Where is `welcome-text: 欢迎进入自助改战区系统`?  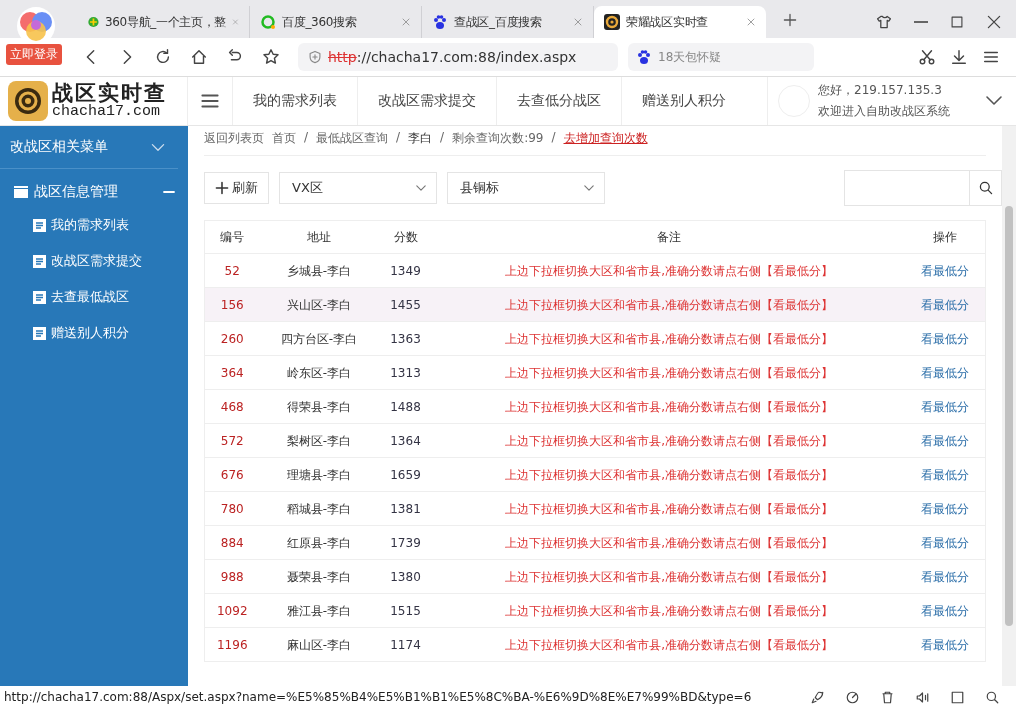 welcome-text: 欢迎进入自助改战区系统 is located at coordinates (884, 111).